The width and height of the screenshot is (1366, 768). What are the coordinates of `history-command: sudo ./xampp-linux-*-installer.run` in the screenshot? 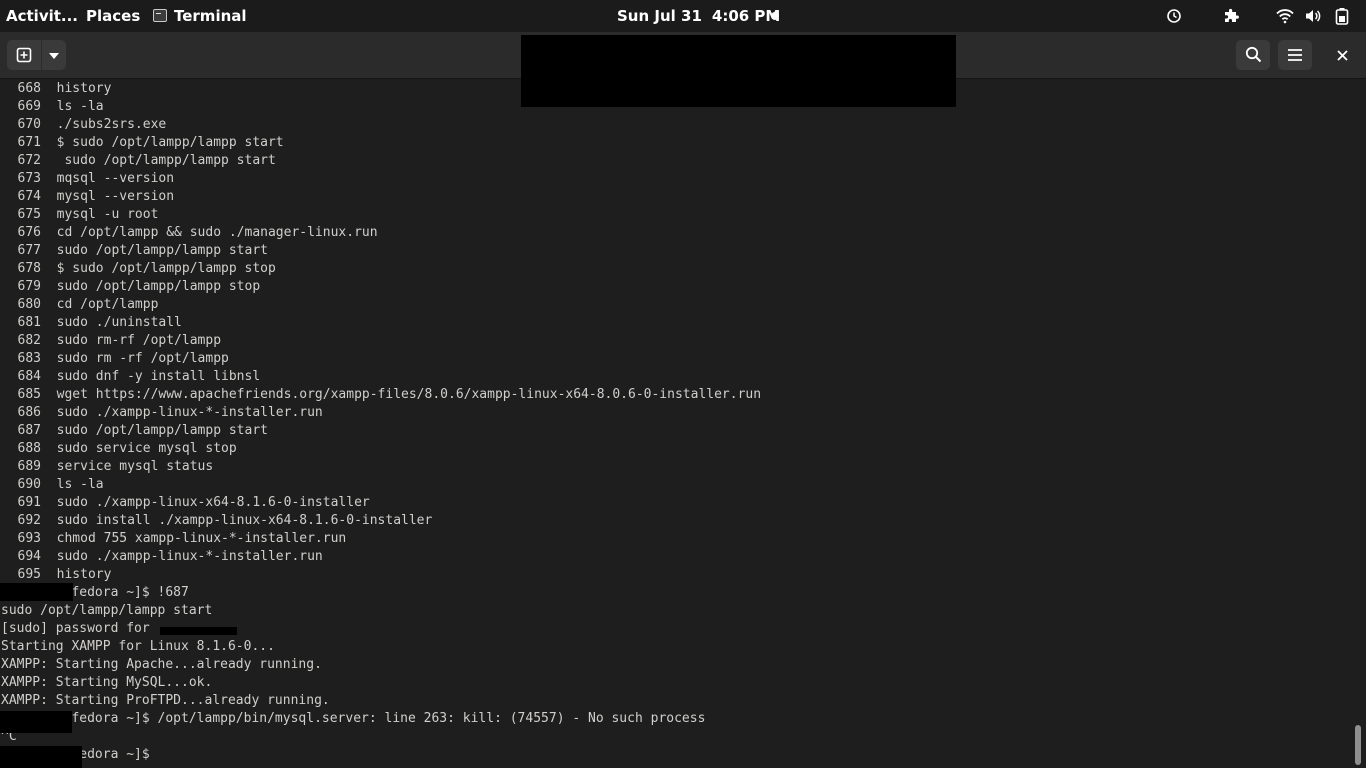 It's located at (189, 556).